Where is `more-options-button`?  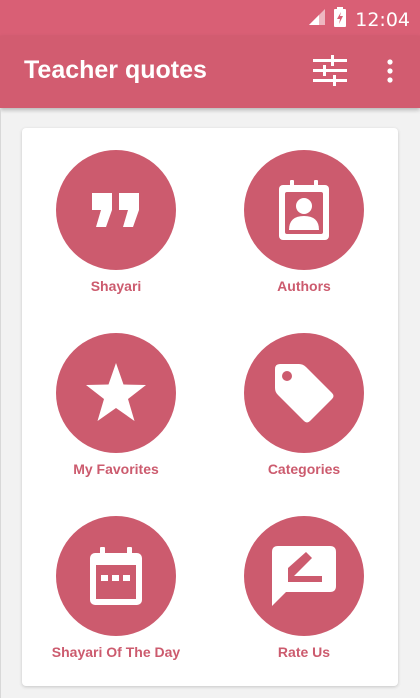 more-options-button is located at coordinates (390, 71).